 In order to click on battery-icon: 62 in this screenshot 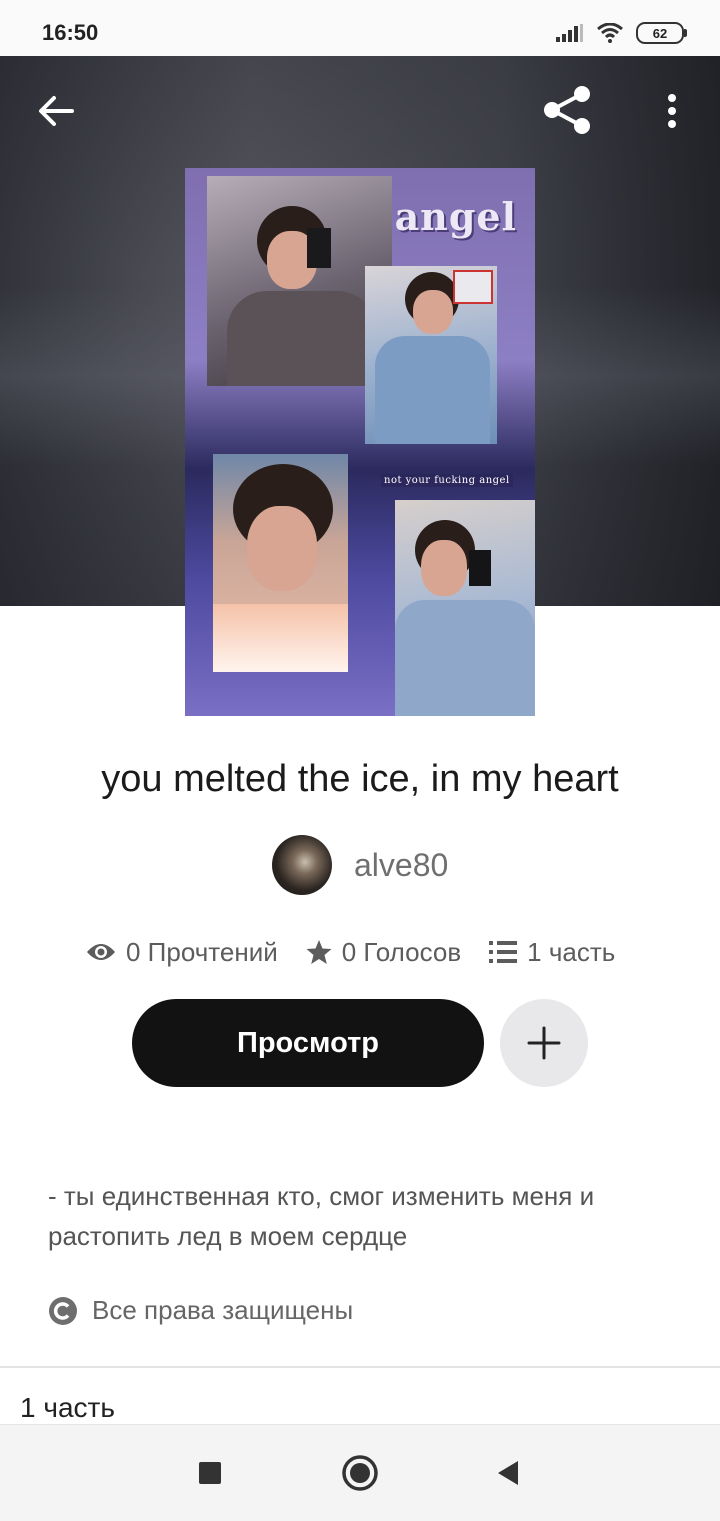, I will do `click(661, 33)`.